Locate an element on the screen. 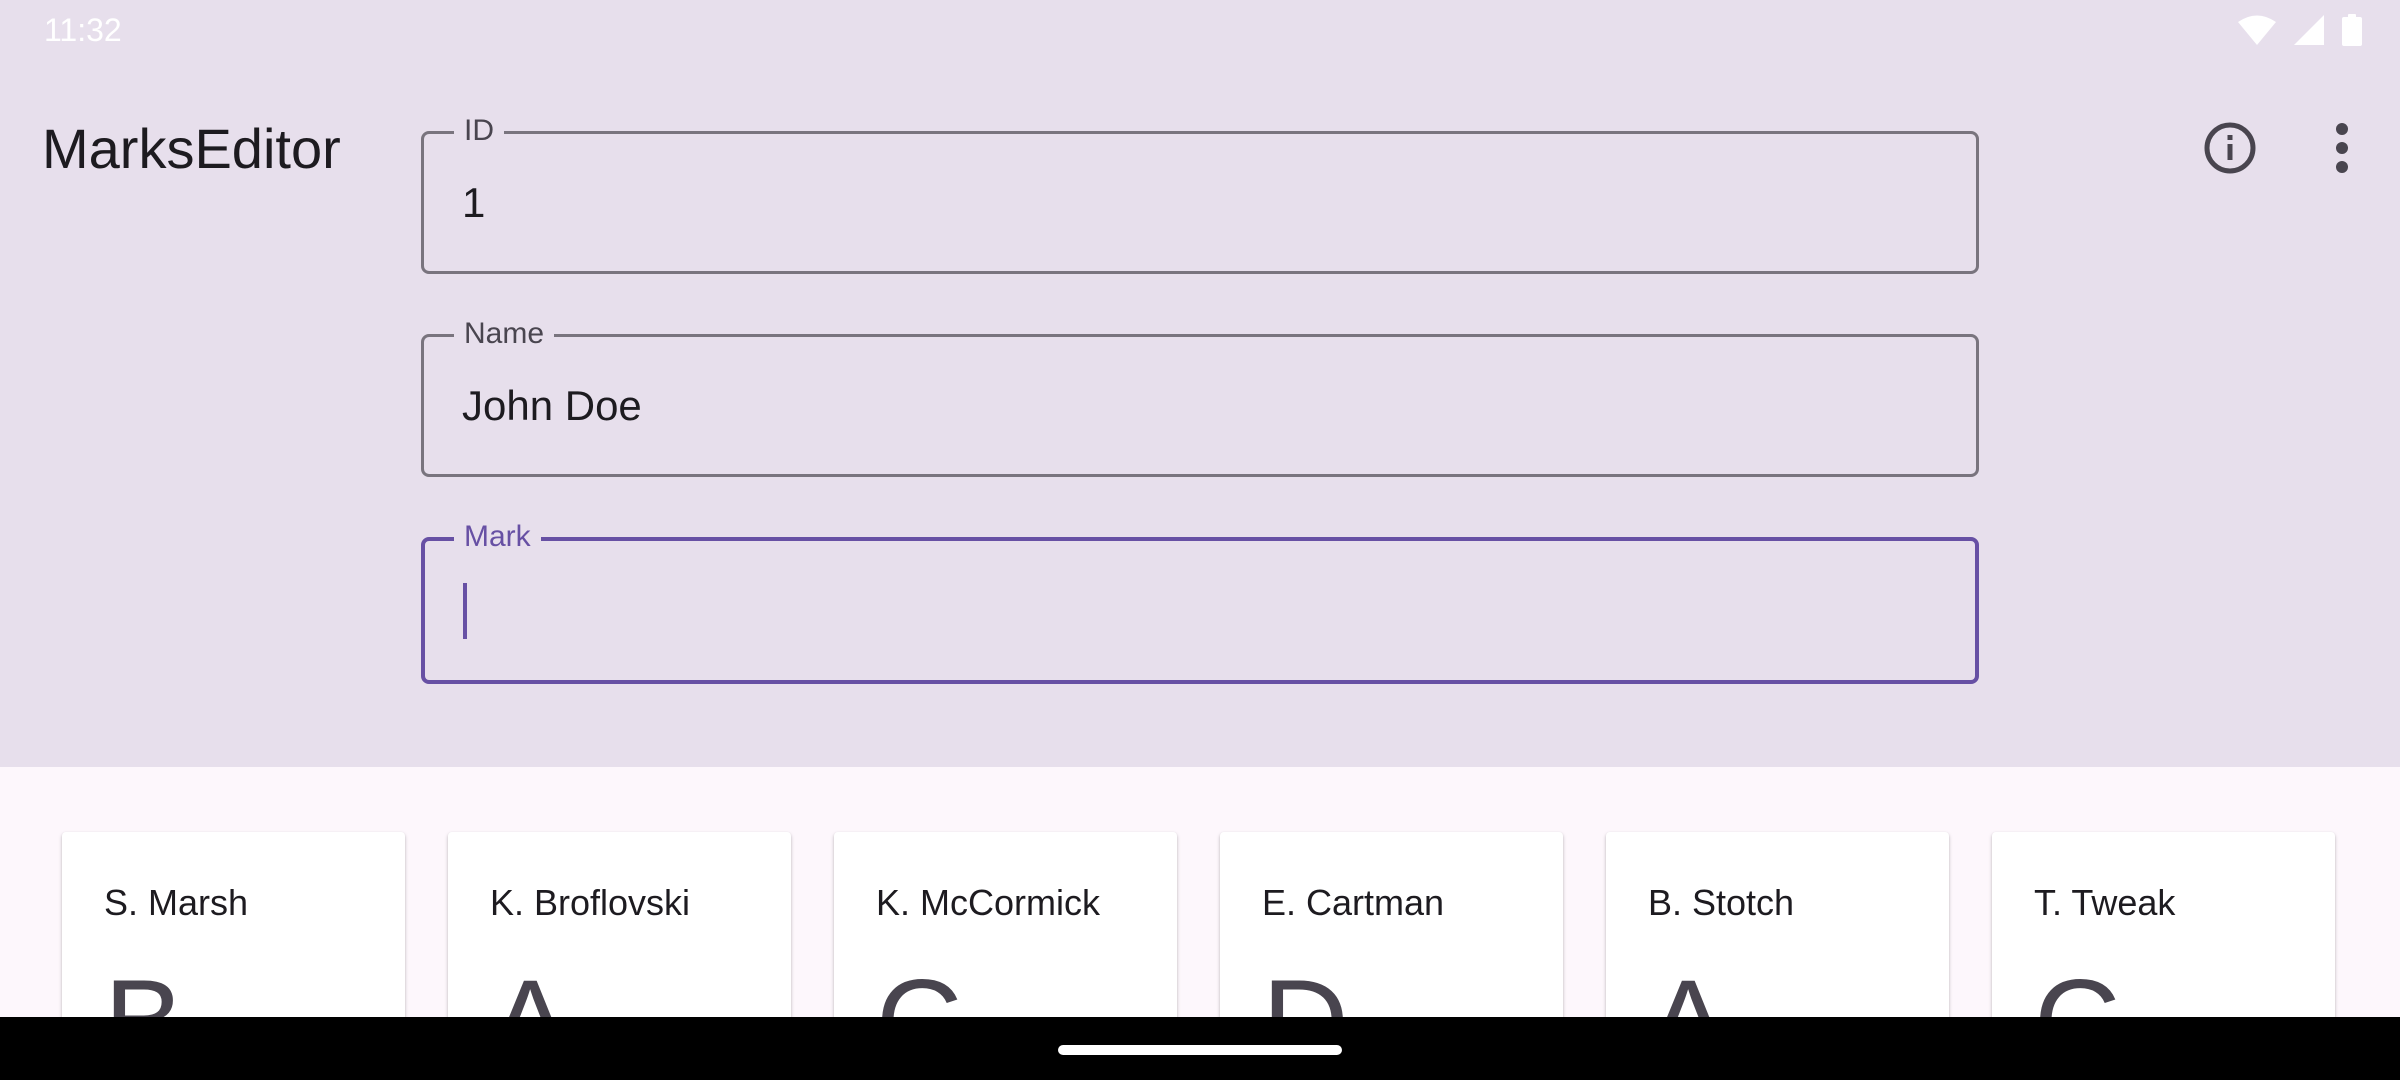  name-field: Name John Doe is located at coordinates (1200, 396).